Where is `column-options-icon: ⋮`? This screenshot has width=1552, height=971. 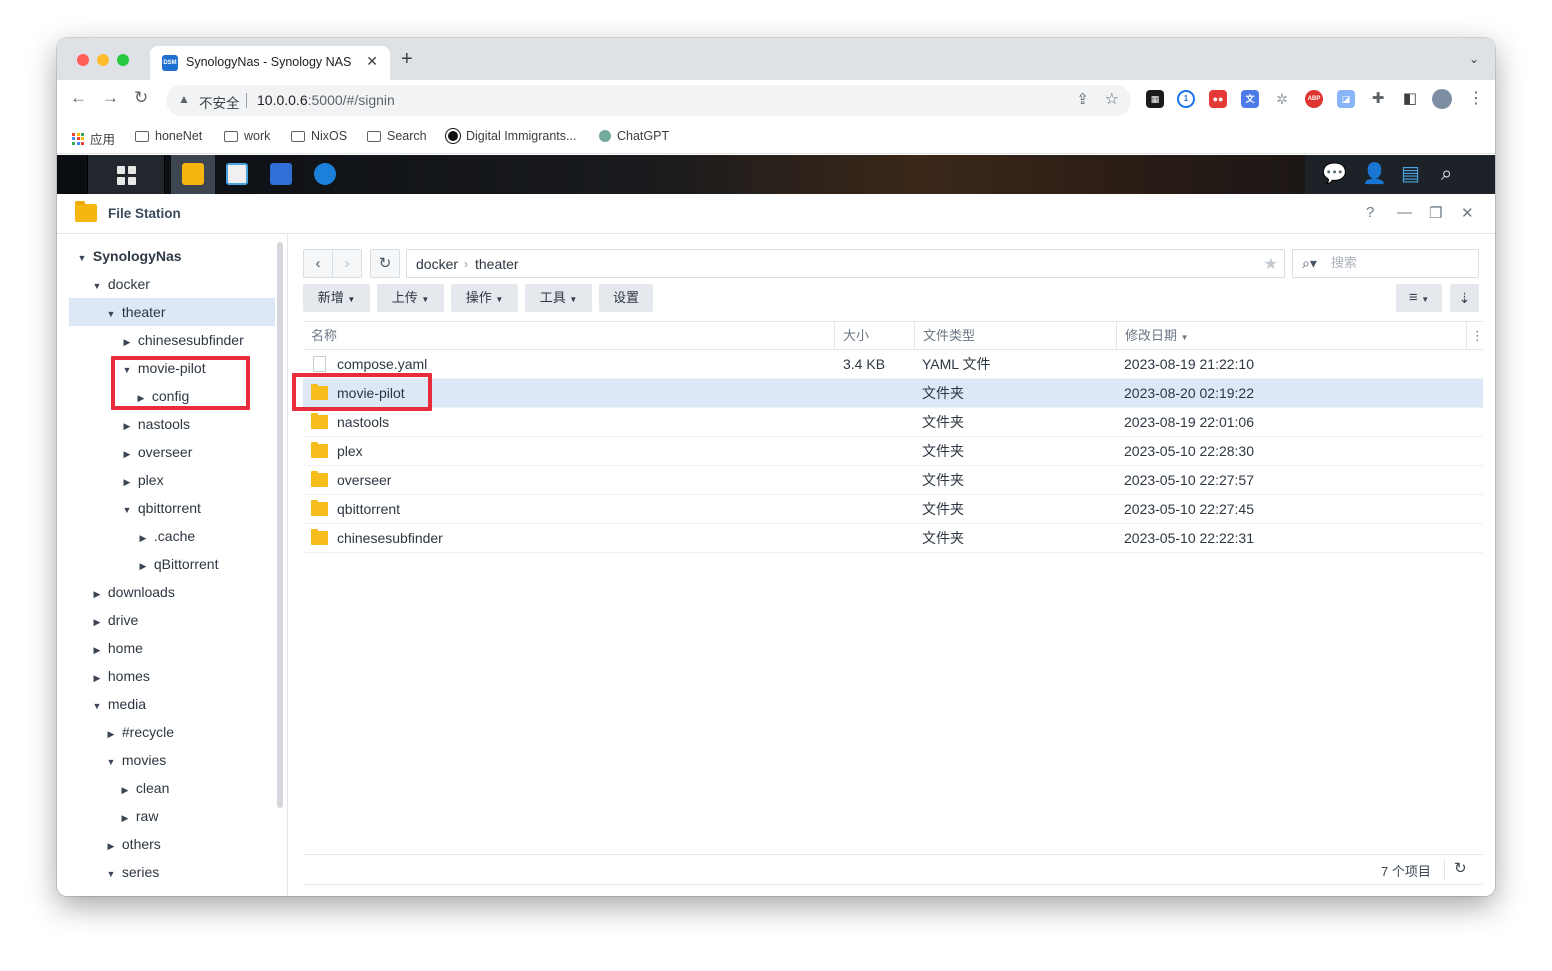
column-options-icon: ⋮ is located at coordinates (1475, 336).